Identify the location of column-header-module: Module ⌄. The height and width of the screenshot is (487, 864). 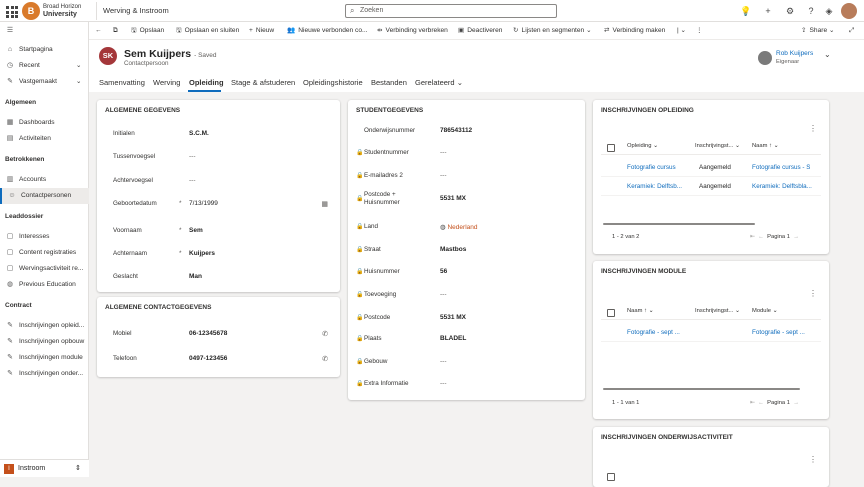
(764, 311).